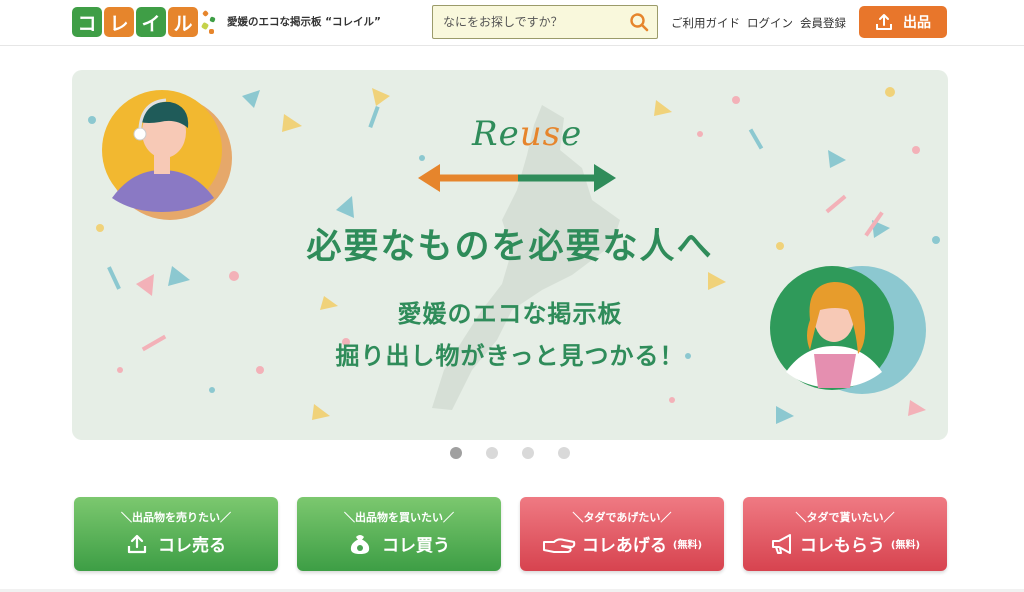  I want to click on logo-sparkle-icon, so click(209, 22).